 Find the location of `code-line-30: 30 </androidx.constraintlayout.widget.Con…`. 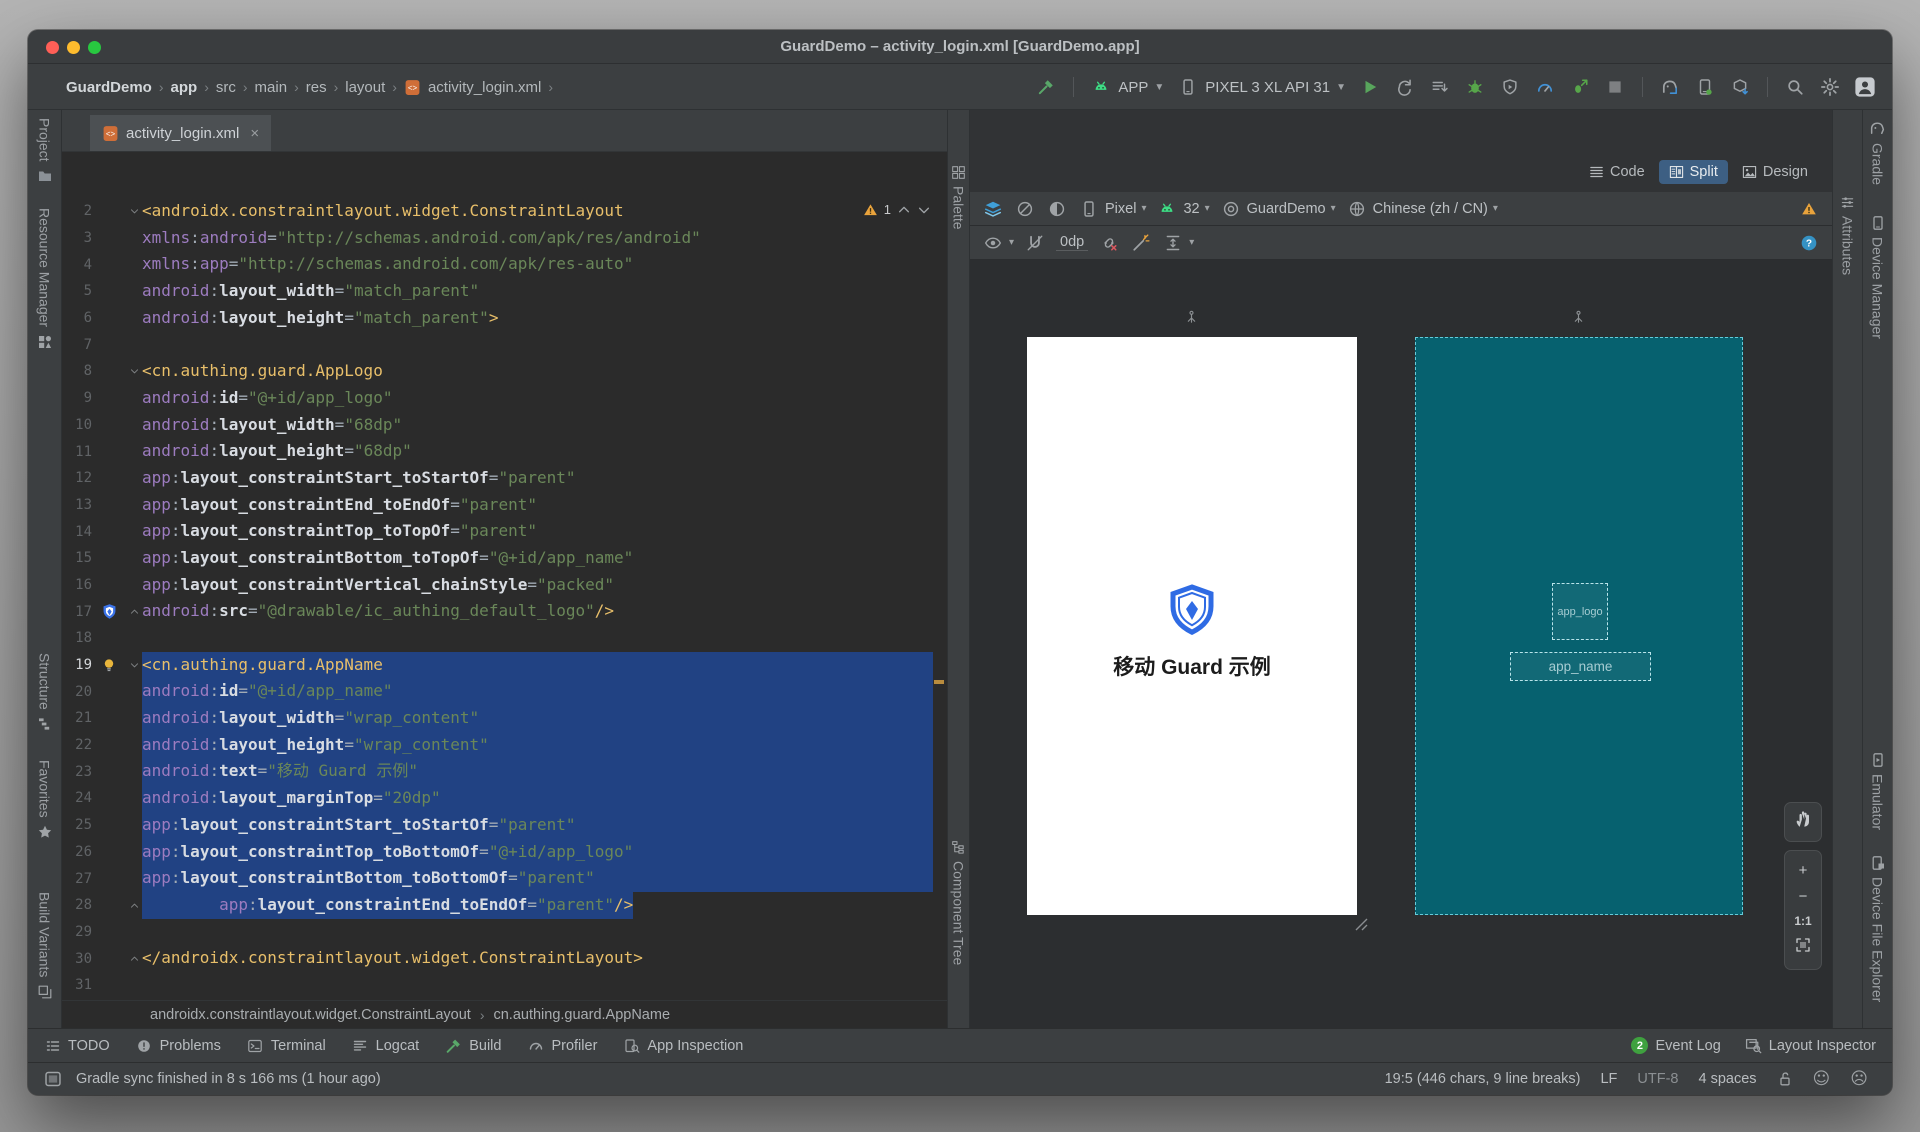

code-line-30: 30 </androidx.constraintlayout.widget.Con… is located at coordinates (497, 958).